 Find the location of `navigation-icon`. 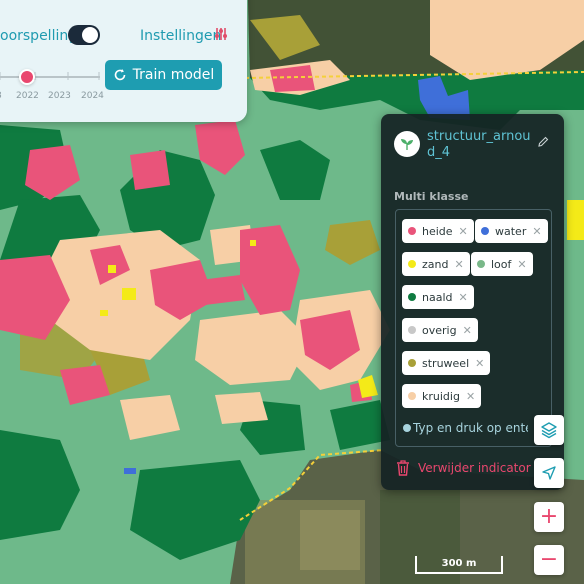

navigation-icon is located at coordinates (549, 473).